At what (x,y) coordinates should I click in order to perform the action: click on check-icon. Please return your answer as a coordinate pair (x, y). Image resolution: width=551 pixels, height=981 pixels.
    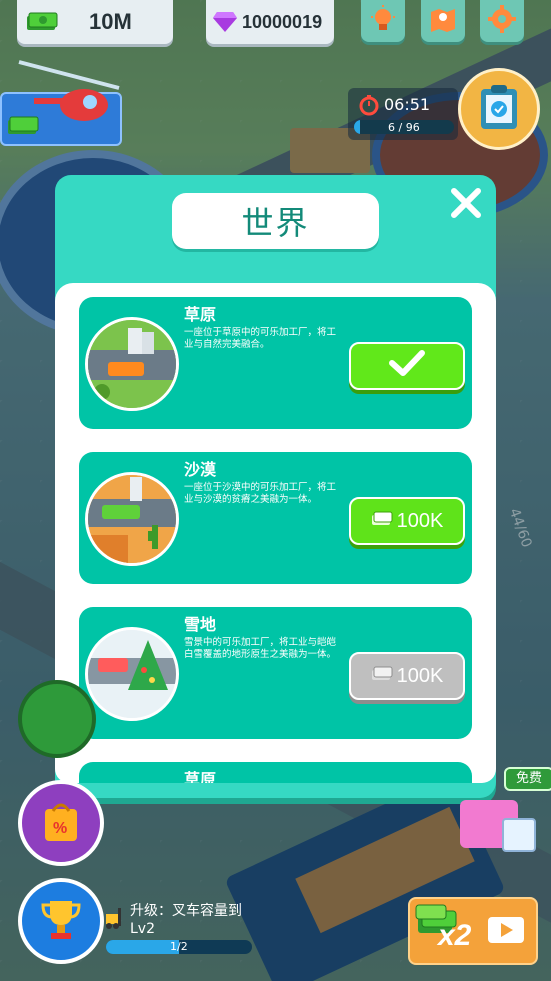
    Looking at the image, I should click on (407, 366).